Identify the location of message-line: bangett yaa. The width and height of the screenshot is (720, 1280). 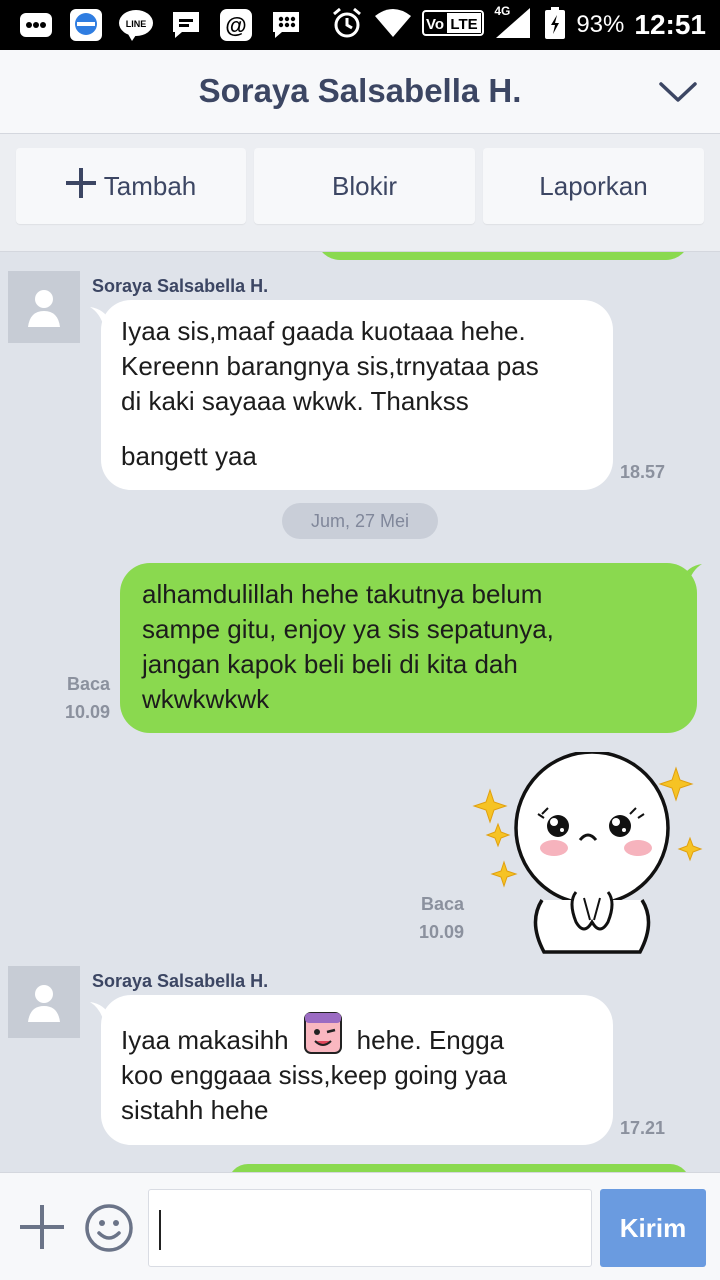
(189, 456).